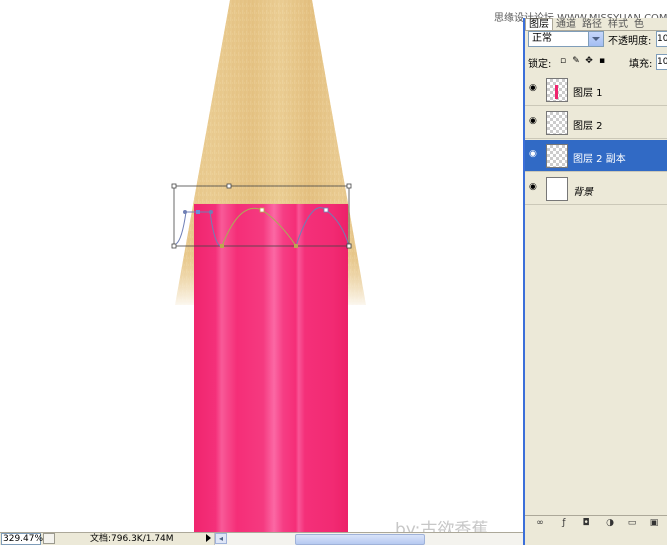 The height and width of the screenshot is (545, 667). Describe the element at coordinates (610, 523) in the screenshot. I see `adjustment-layer-icon: ◑` at that location.